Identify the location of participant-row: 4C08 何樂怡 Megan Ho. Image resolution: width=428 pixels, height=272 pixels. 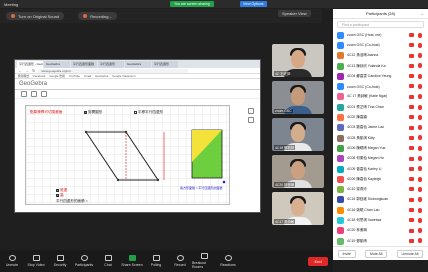
(380, 159).